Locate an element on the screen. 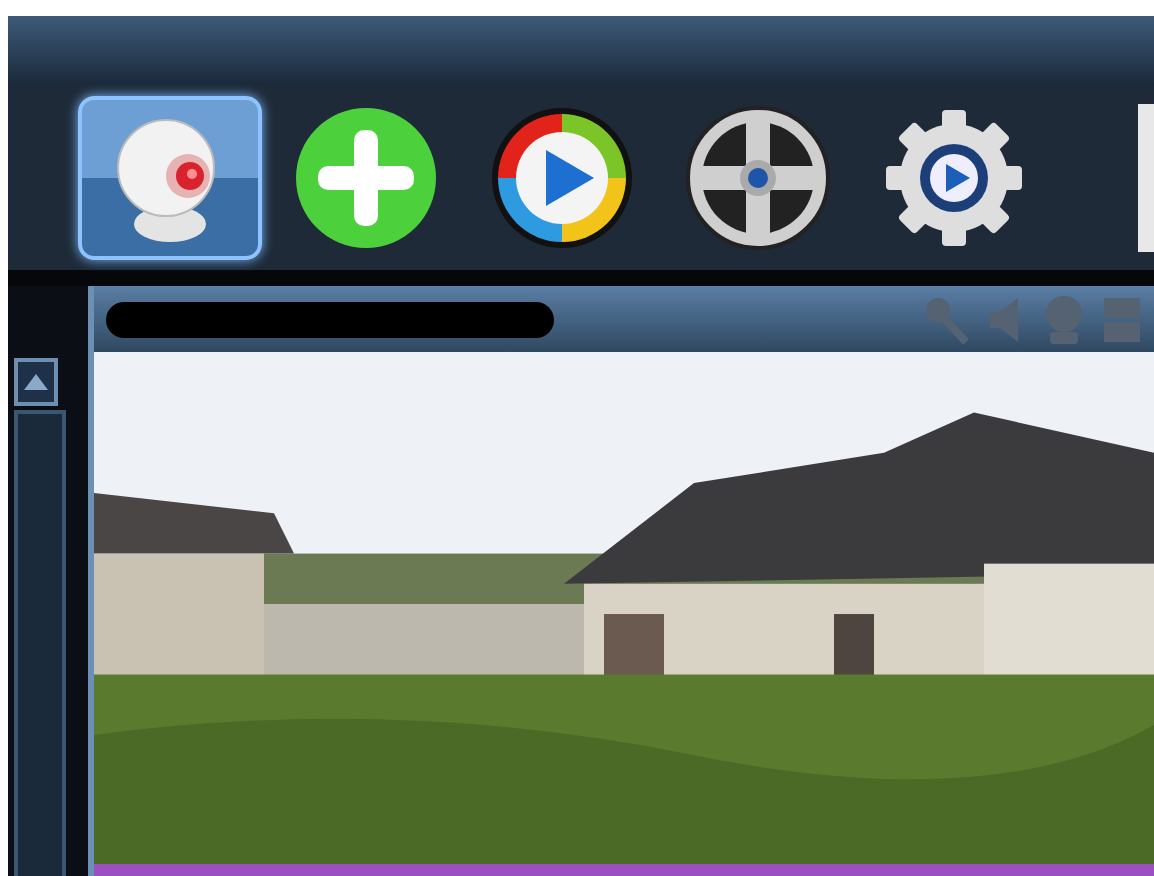  film-reel-icon is located at coordinates (758, 177).